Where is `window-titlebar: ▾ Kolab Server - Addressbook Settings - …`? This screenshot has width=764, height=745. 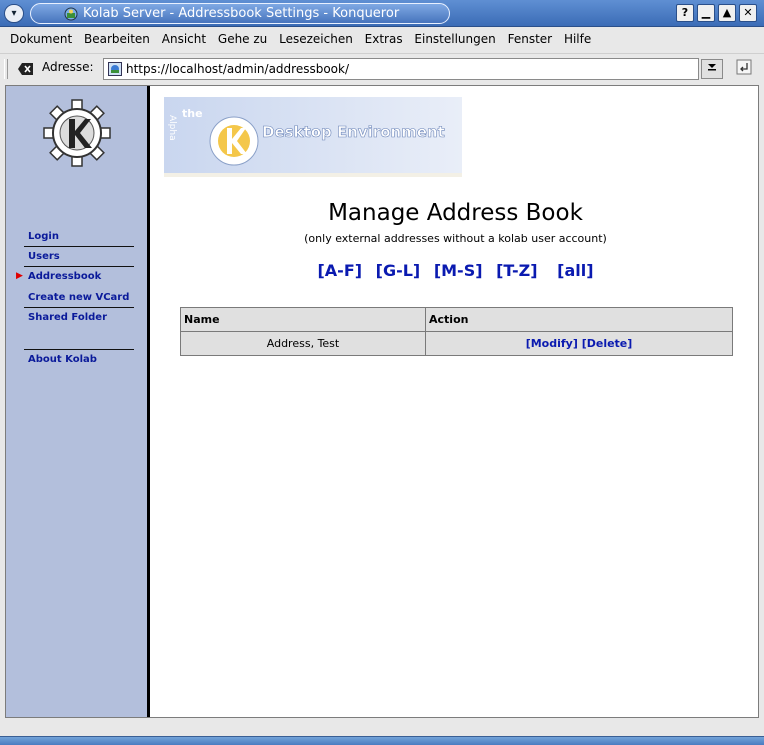 window-titlebar: ▾ Kolab Server - Addressbook Settings - … is located at coordinates (382, 13).